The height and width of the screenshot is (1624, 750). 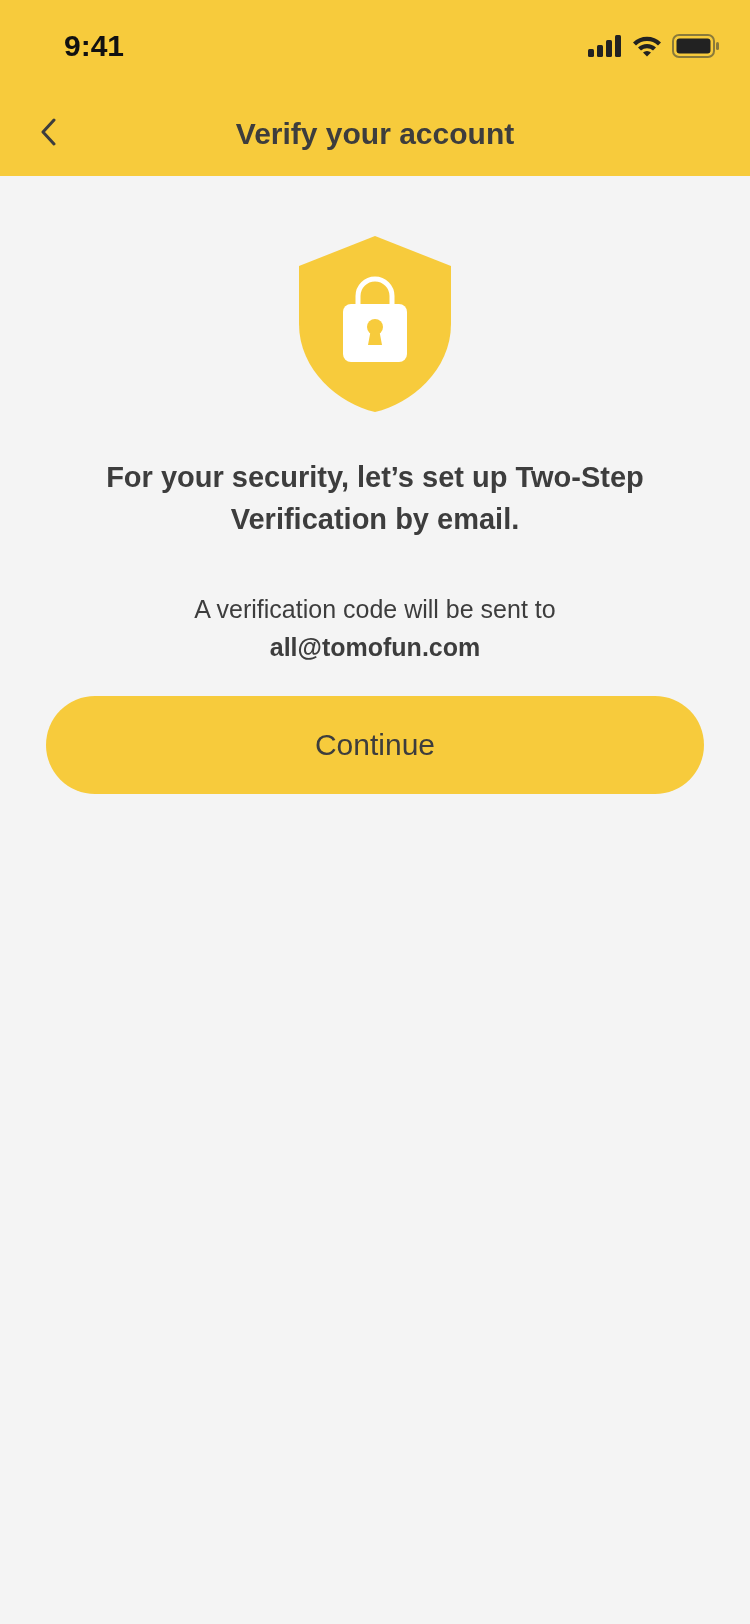 I want to click on wifi-icon, so click(x=647, y=46).